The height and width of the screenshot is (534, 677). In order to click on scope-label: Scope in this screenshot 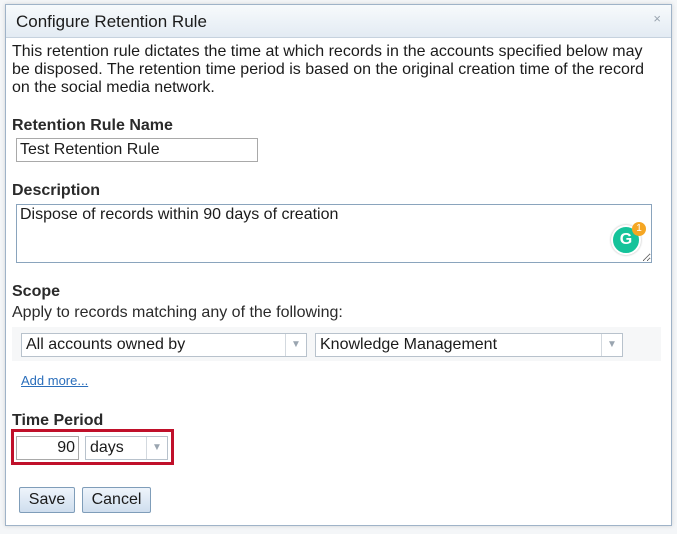, I will do `click(36, 291)`.